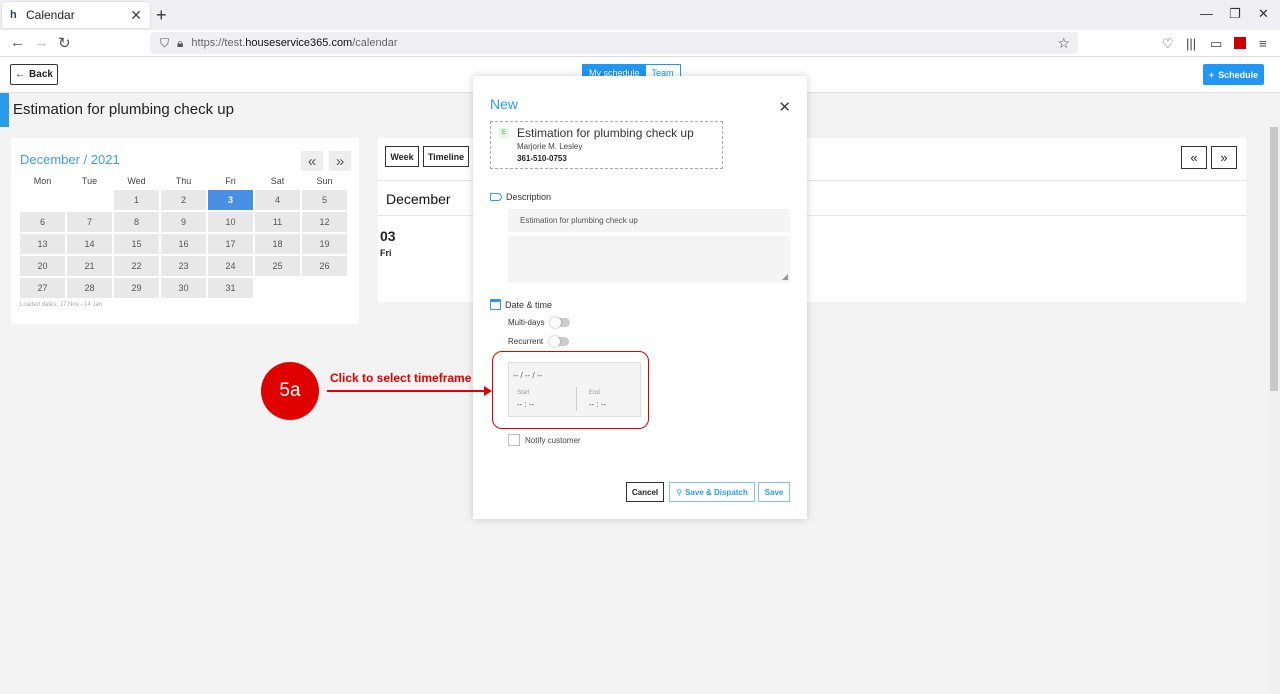 The width and height of the screenshot is (1280, 694). What do you see at coordinates (20, 74) in the screenshot?
I see `arrow-left-icon: ←` at bounding box center [20, 74].